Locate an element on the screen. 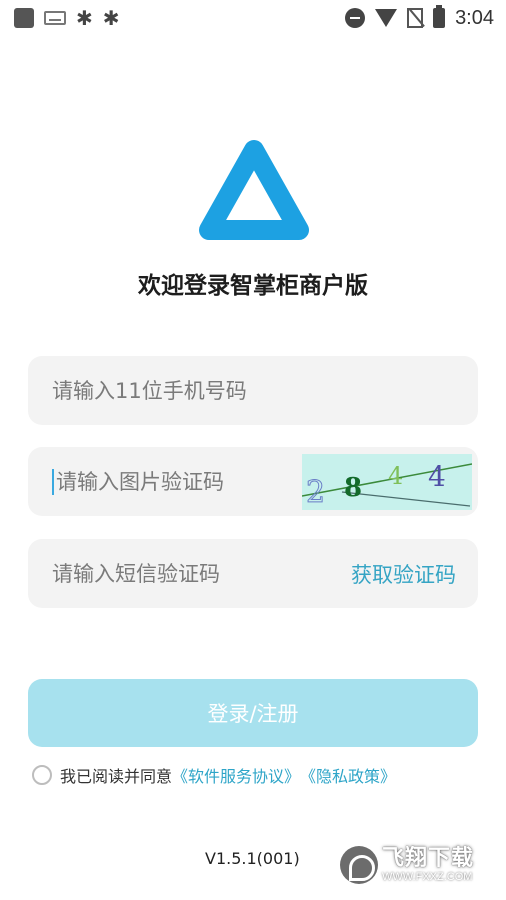  watermark-text: 飞翔下载 WWW.FXXZ.COM is located at coordinates (428, 864).